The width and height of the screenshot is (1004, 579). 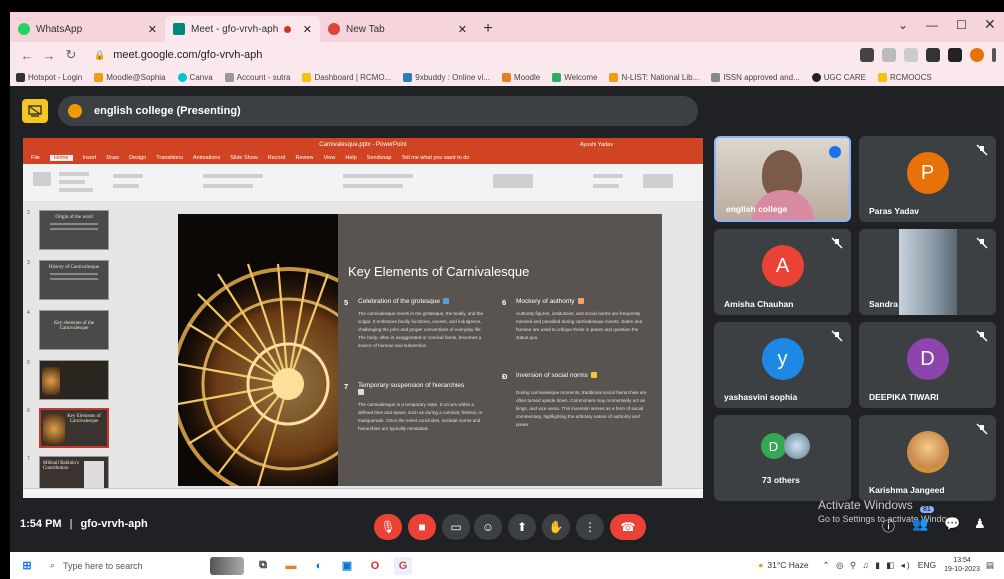 What do you see at coordinates (927, 272) in the screenshot?
I see `participant-tile-sandra: Sandra` at bounding box center [927, 272].